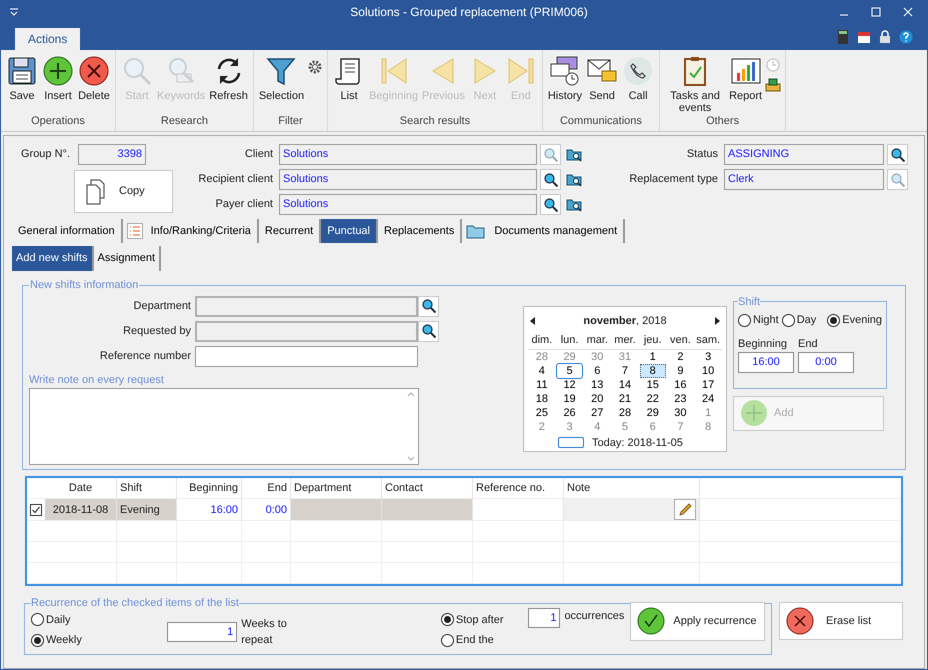 The width and height of the screenshot is (928, 670). I want to click on text-field: ASSIGNING, so click(804, 154).